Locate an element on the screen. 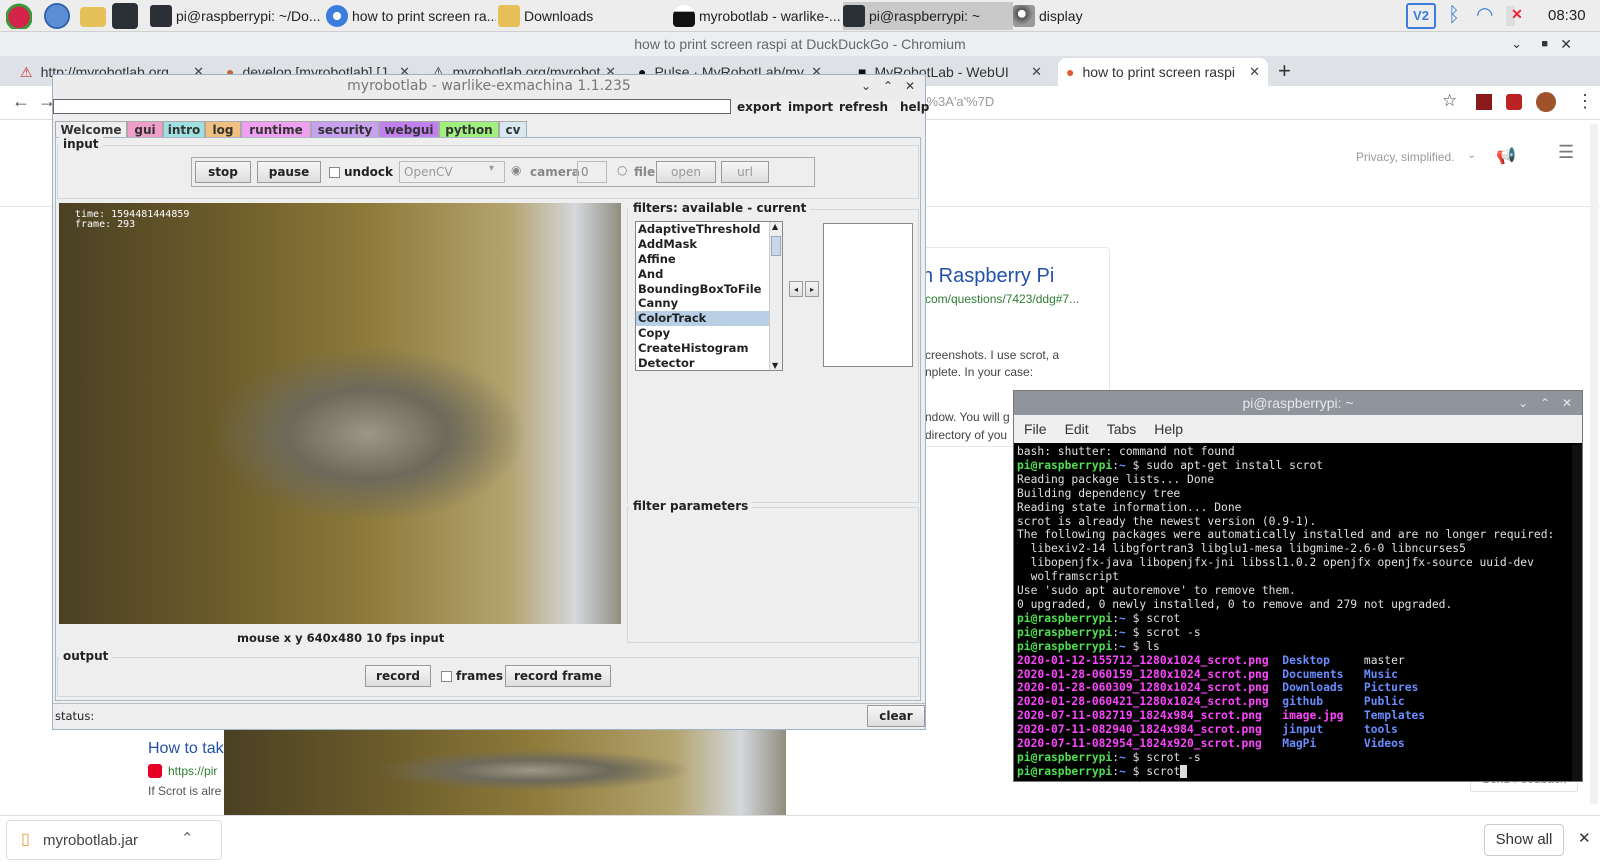 The height and width of the screenshot is (863, 1600). volume-muted-icon: ✕ is located at coordinates (1517, 16).